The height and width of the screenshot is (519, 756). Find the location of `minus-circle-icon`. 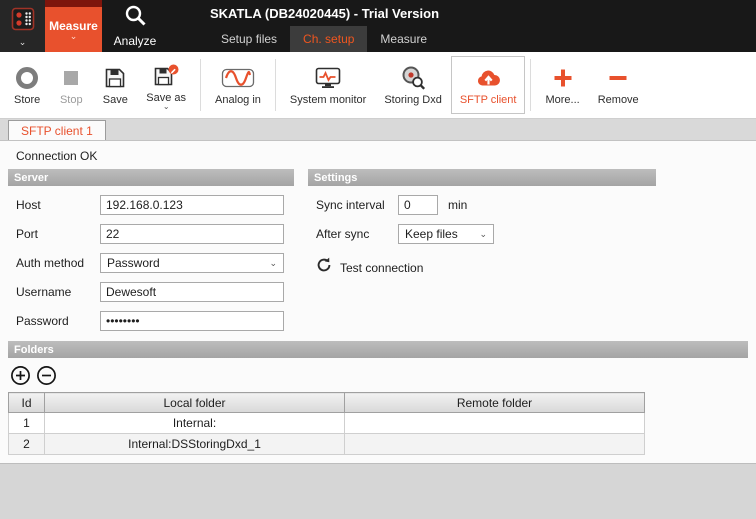

minus-circle-icon is located at coordinates (46, 375).